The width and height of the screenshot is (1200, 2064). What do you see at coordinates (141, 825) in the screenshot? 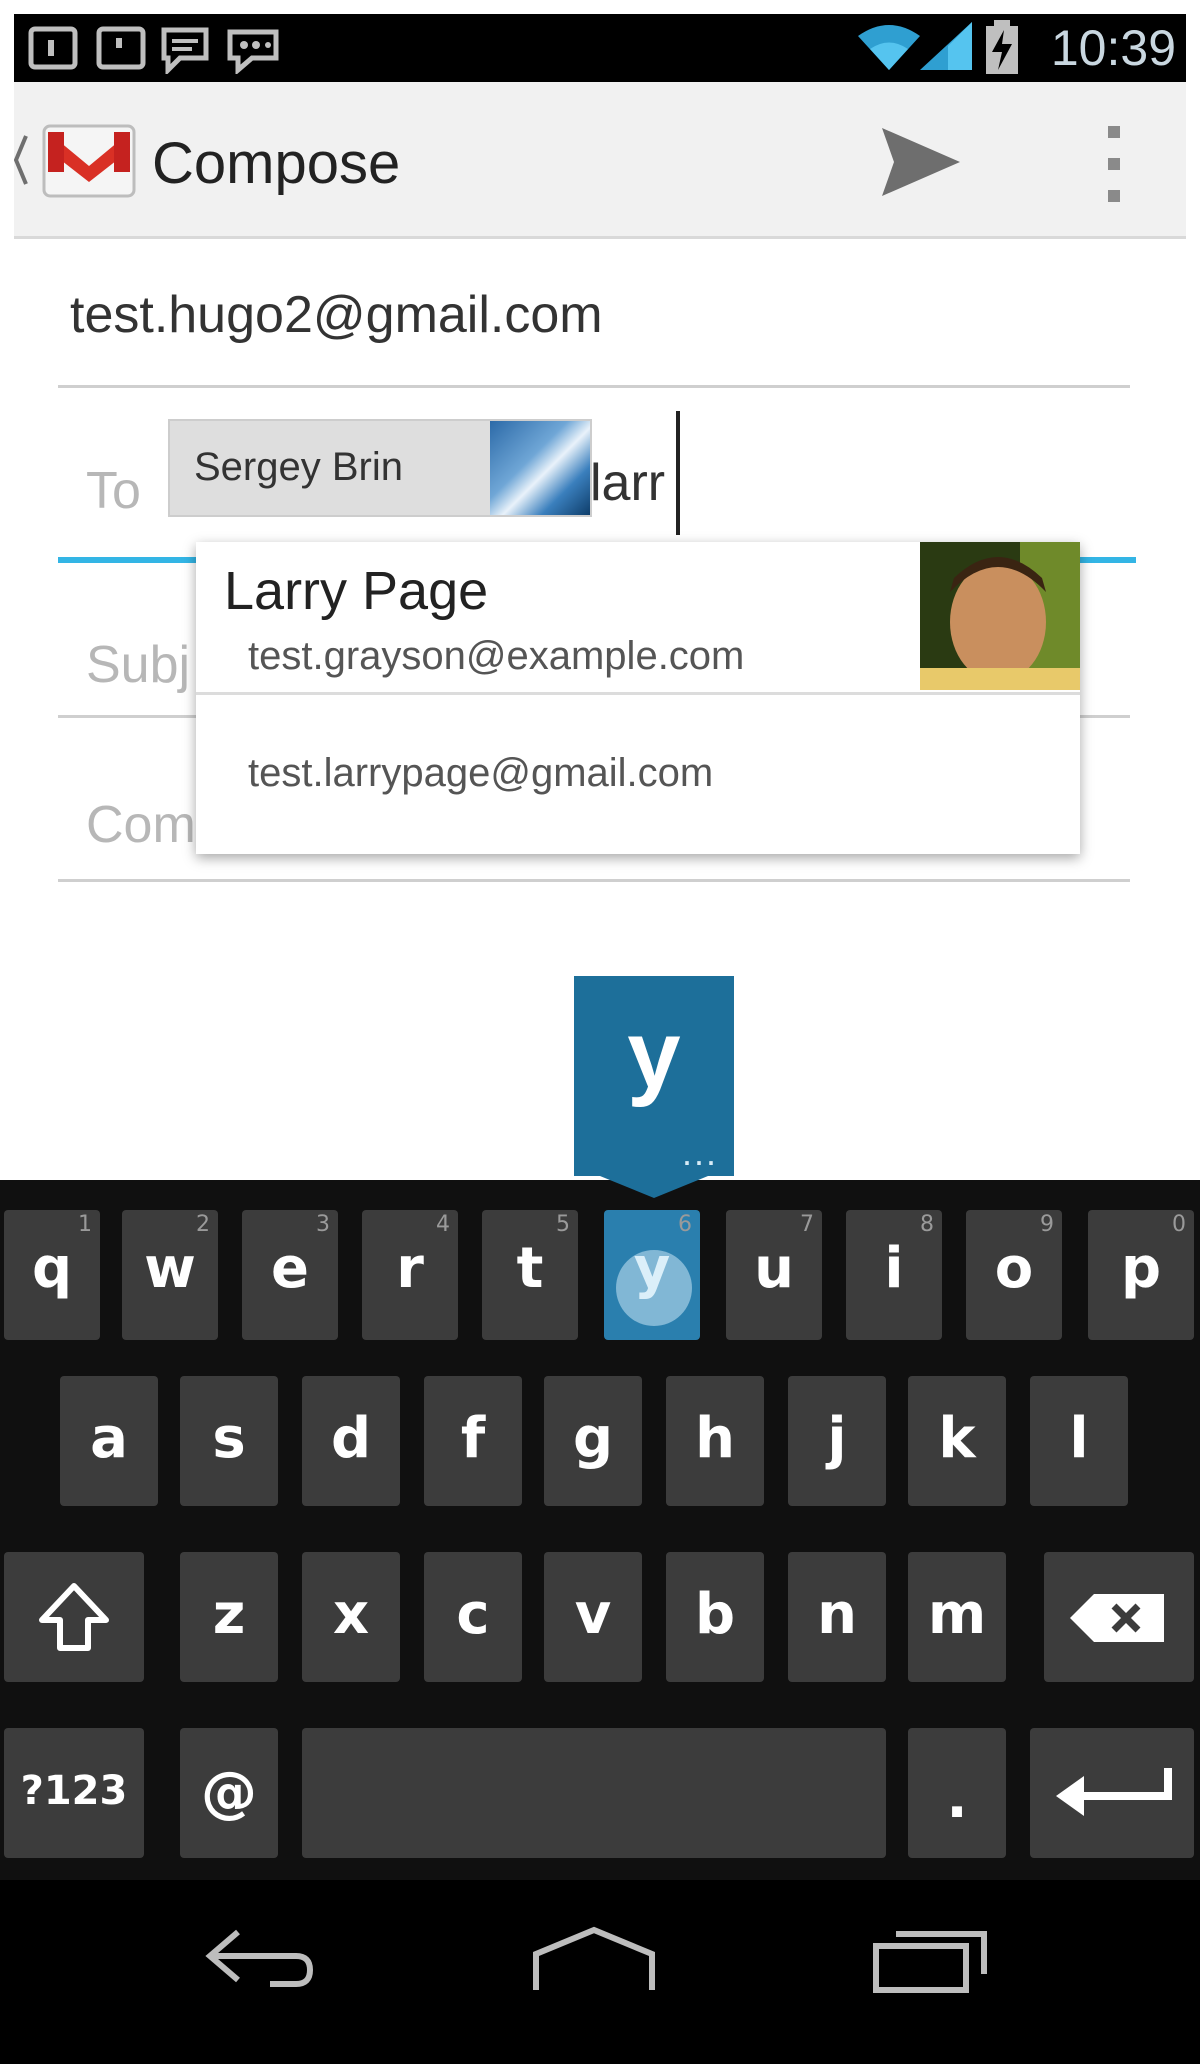
I see `compose-body-field: Com` at bounding box center [141, 825].